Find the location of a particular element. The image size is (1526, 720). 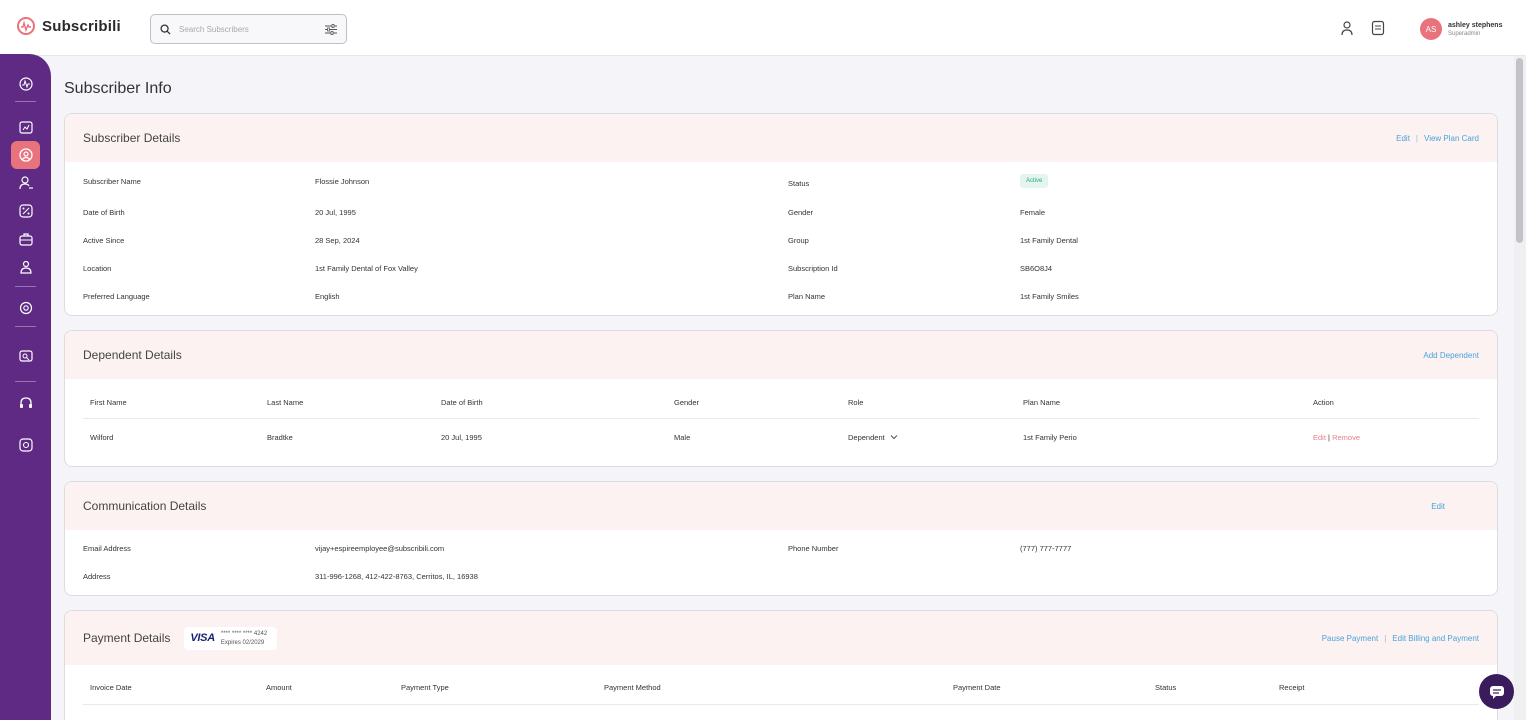

subscribers-icon is located at coordinates (25, 155).